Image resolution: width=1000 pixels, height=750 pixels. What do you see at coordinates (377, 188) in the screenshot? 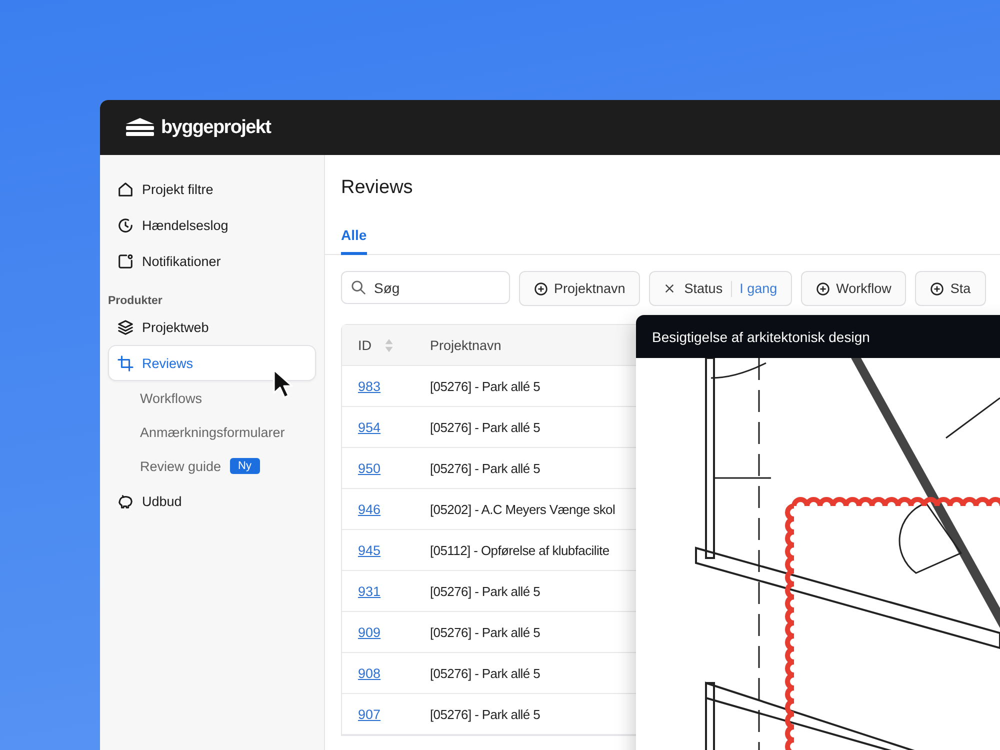
I see `page-title: Reviews` at bounding box center [377, 188].